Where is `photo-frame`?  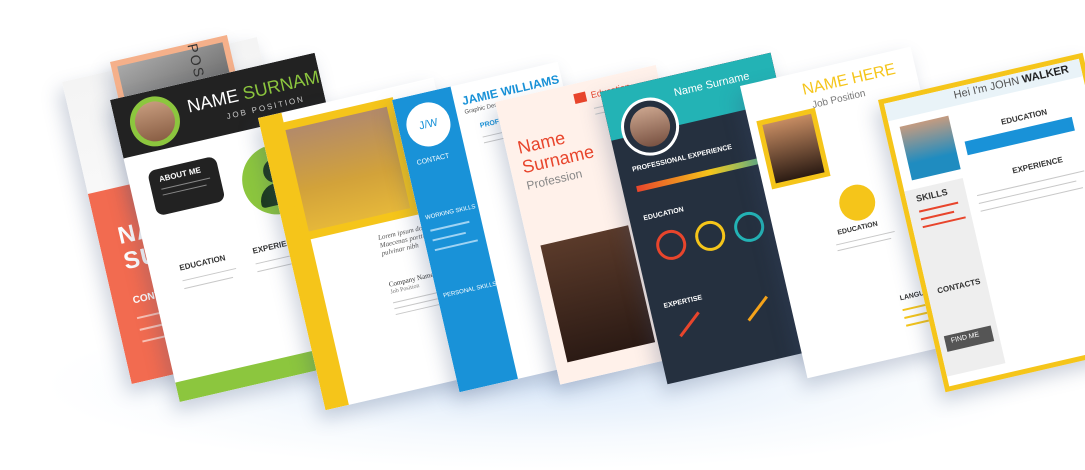
photo-frame is located at coordinates (793, 148).